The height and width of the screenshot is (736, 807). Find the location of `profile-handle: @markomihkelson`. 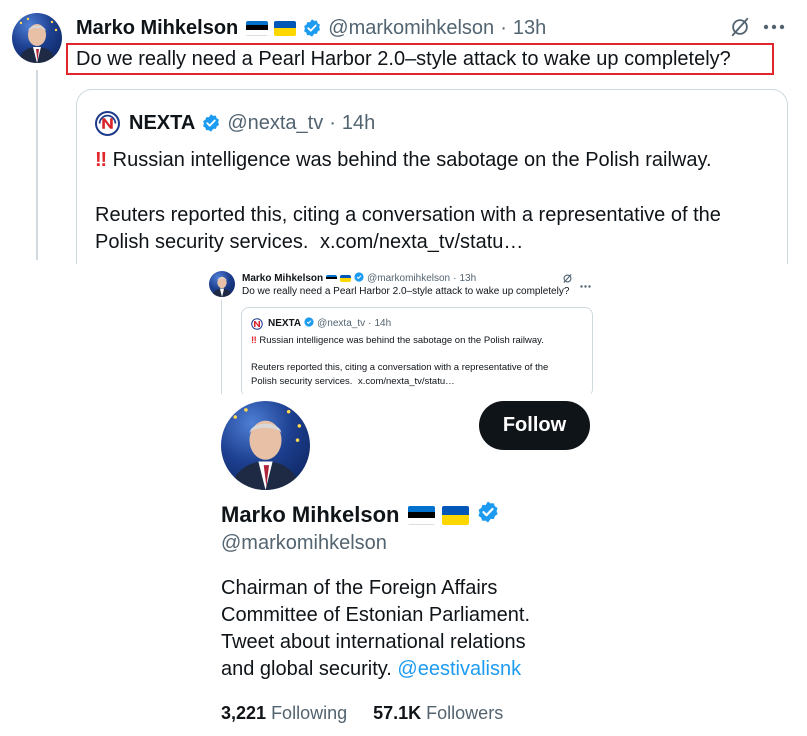

profile-handle: @markomihkelson is located at coordinates (304, 543).